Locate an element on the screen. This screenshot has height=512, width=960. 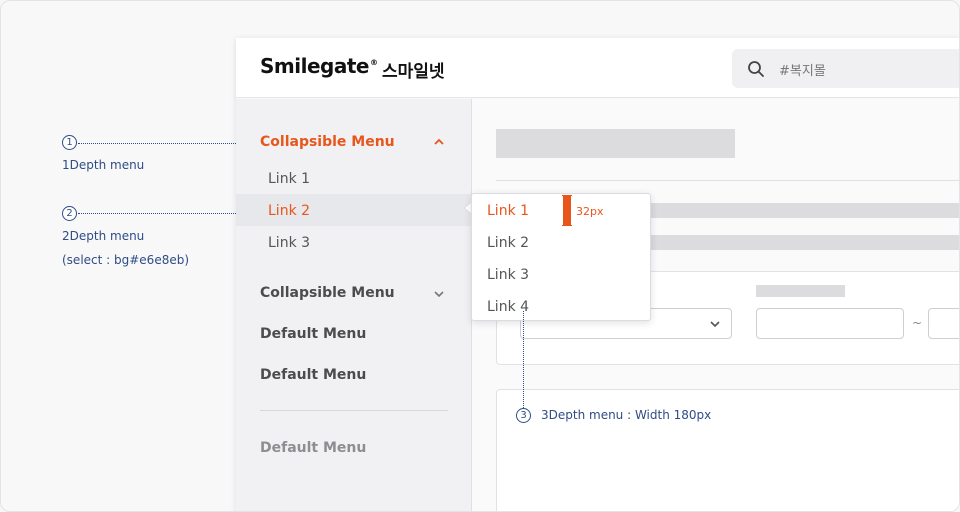
annotation-text-3: 3Depth menu : Width 180px is located at coordinates (626, 415).